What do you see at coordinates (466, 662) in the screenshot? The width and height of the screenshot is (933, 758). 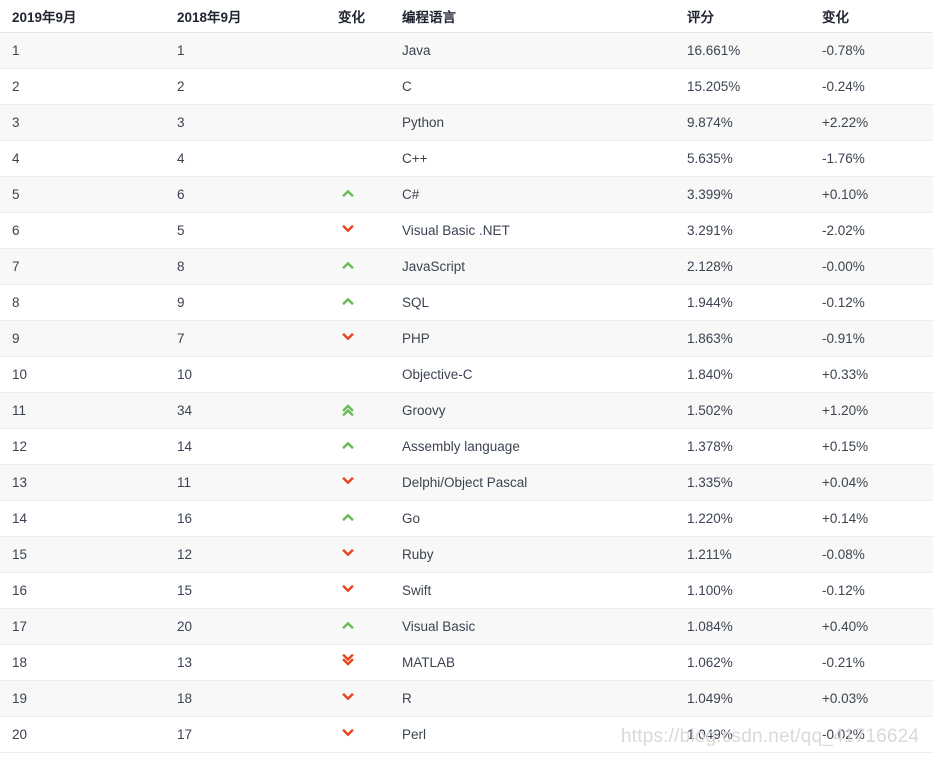 I see `table-row: 18 13 MATLAB 1.062% -0.21%` at bounding box center [466, 662].